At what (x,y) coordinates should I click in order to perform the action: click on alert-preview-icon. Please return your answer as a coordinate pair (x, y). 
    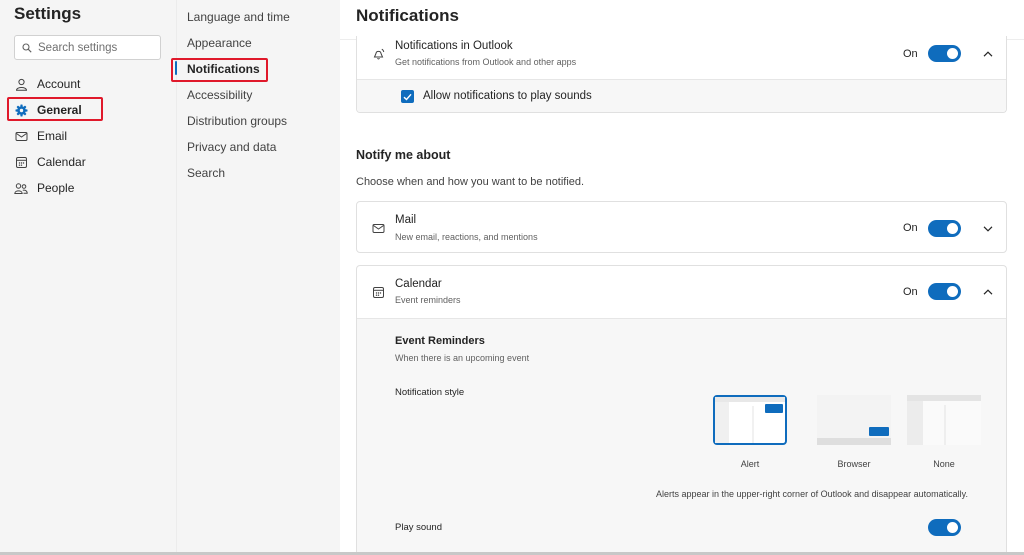
    Looking at the image, I should click on (750, 420).